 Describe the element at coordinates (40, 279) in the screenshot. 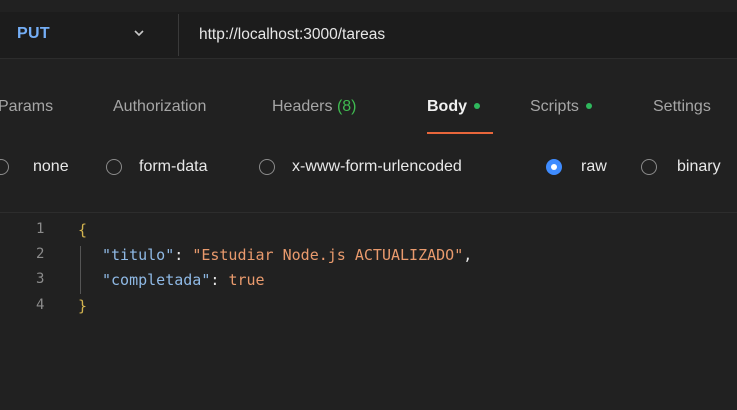

I see `line-number: 3` at that location.